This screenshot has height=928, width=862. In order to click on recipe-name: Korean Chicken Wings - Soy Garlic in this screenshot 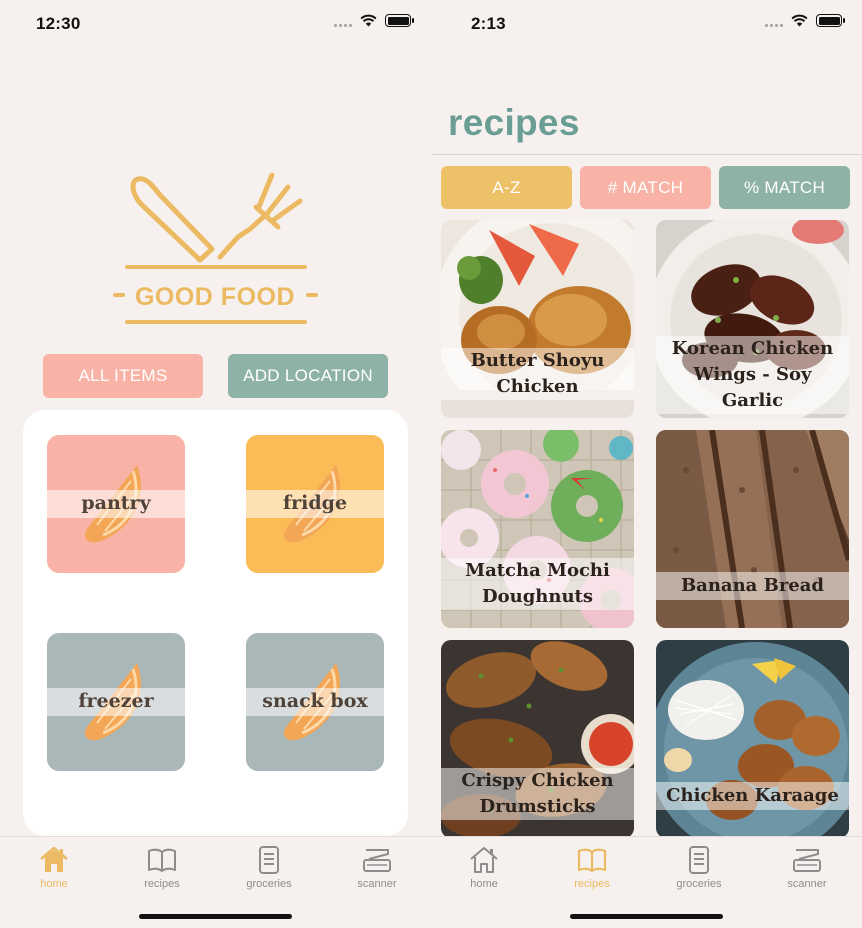, I will do `click(752, 374)`.